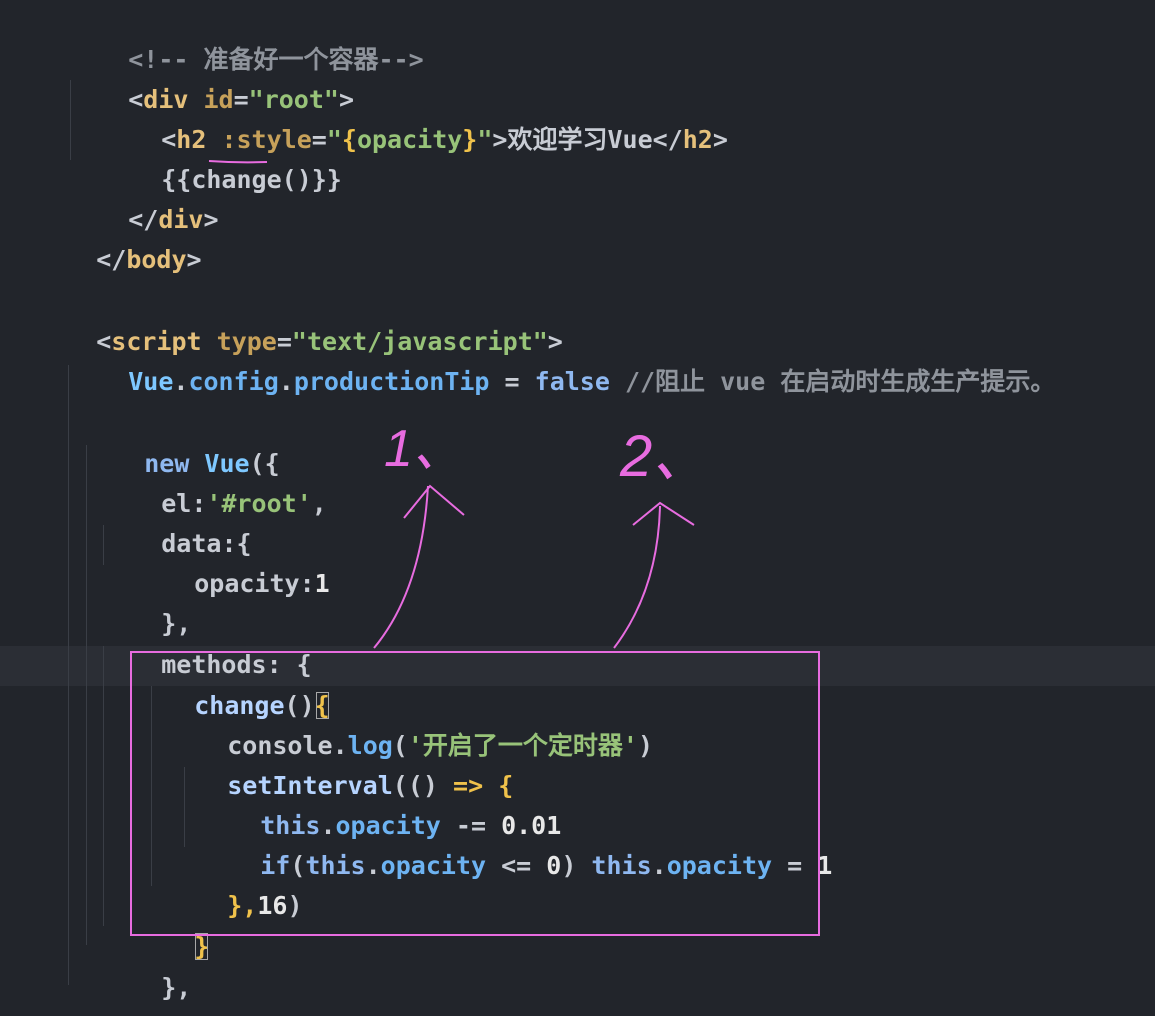  Describe the element at coordinates (663, 513) in the screenshot. I see `arrow-2-head` at that location.